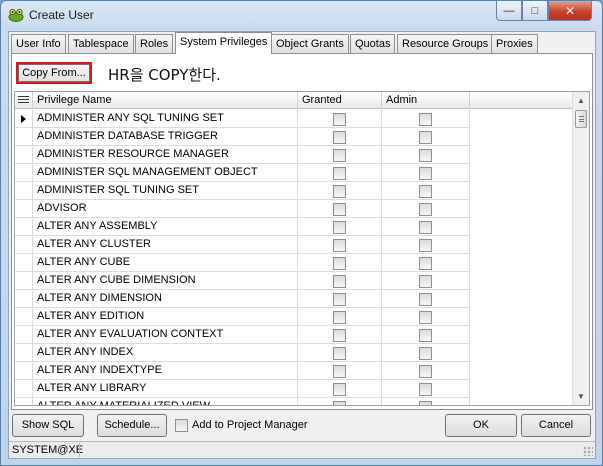  What do you see at coordinates (570, 11) in the screenshot?
I see `close-button: ✕` at bounding box center [570, 11].